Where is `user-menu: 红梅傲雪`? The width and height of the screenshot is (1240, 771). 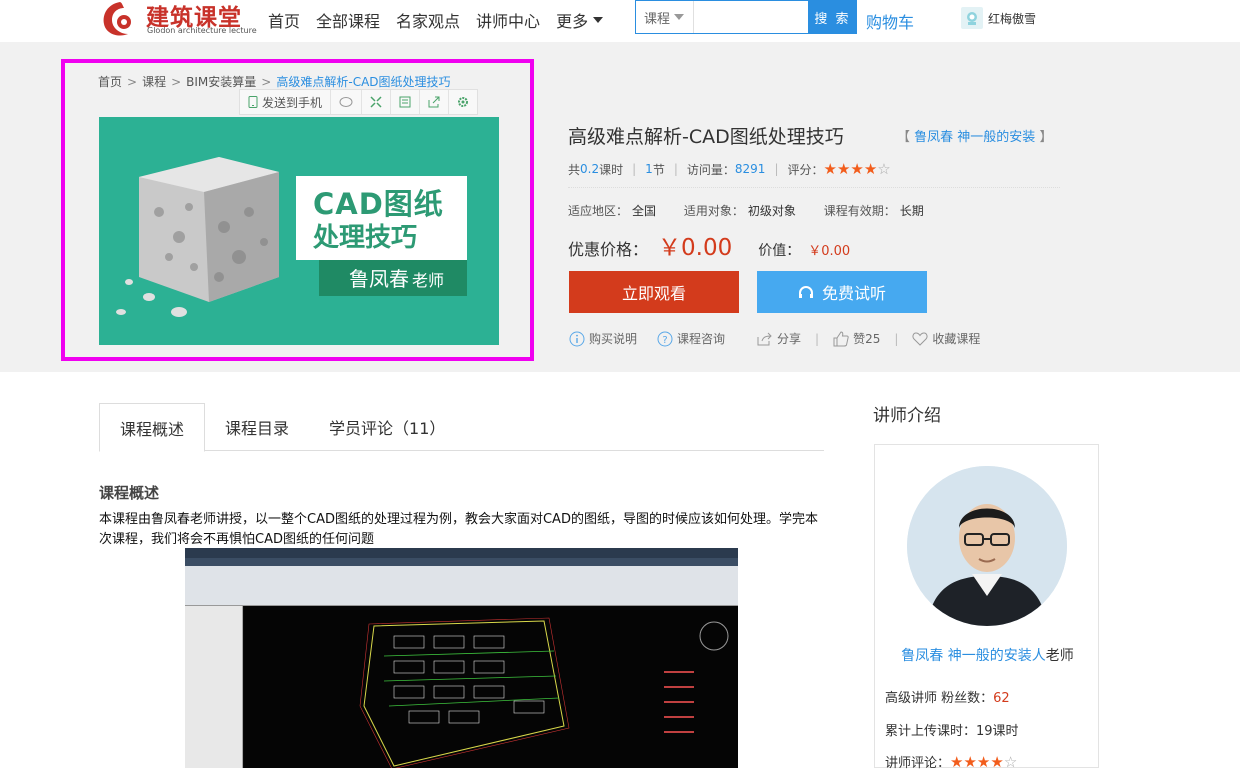 user-menu: 红梅傲雪 is located at coordinates (998, 18).